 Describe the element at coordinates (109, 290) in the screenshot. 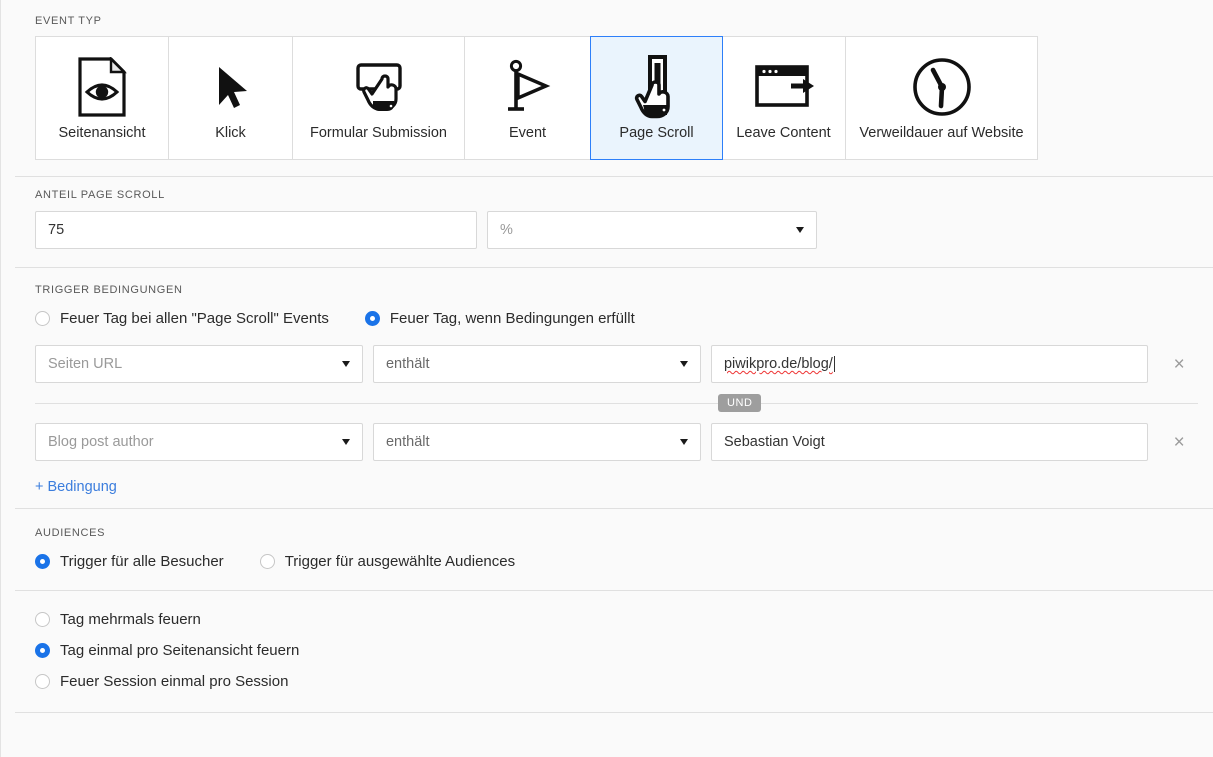

I see `trigger-conditions-label: TRIGGER BEDINGUNGEN` at that location.